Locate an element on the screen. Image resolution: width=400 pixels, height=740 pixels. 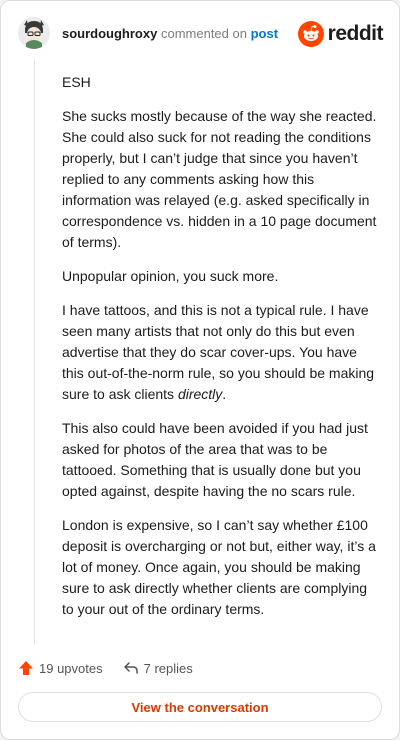
reply-count: 7 replies is located at coordinates (168, 668).